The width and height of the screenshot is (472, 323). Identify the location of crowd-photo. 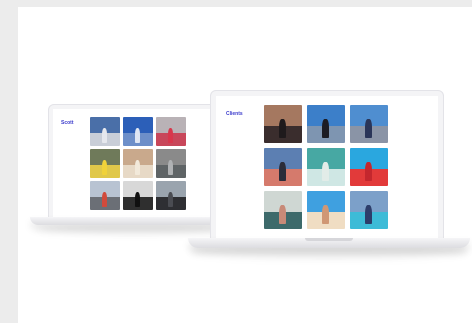
(171, 195).